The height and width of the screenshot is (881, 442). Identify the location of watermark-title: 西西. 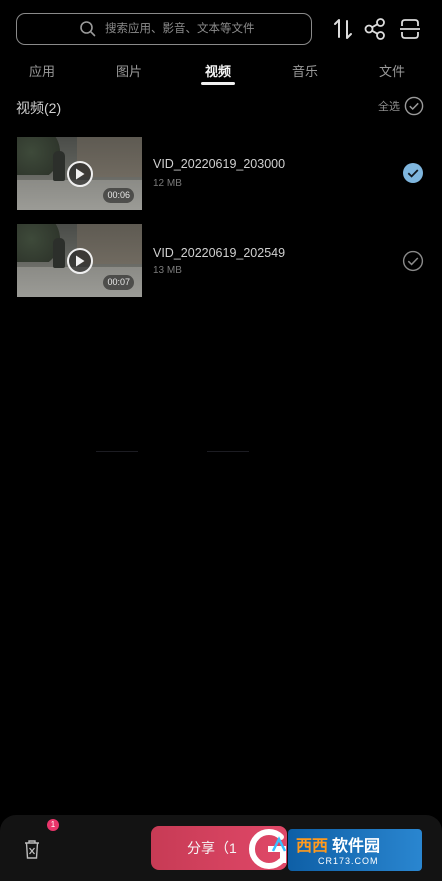
(312, 846).